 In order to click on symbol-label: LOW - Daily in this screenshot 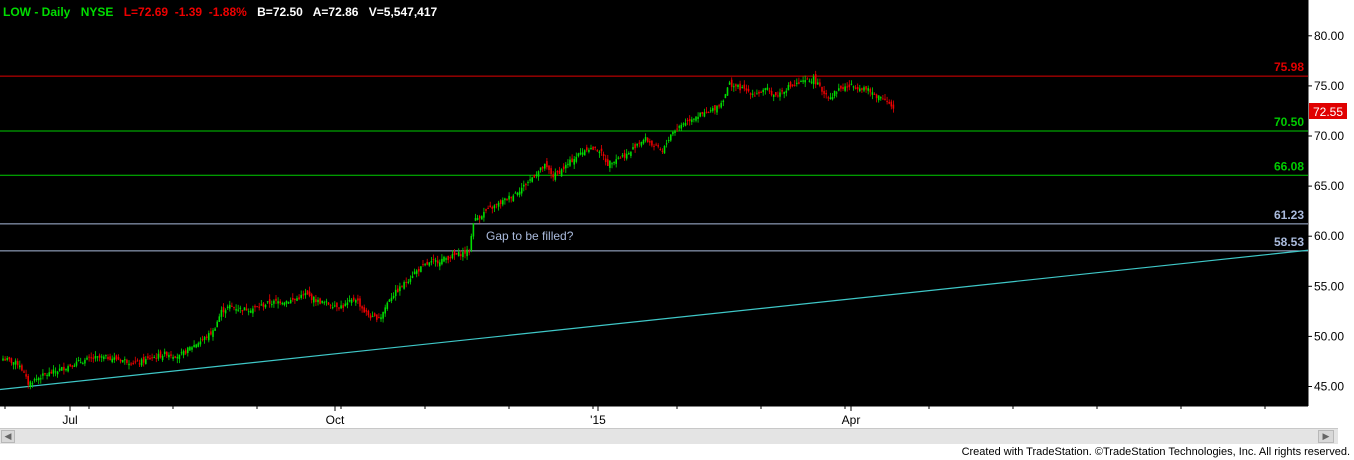, I will do `click(37, 12)`.